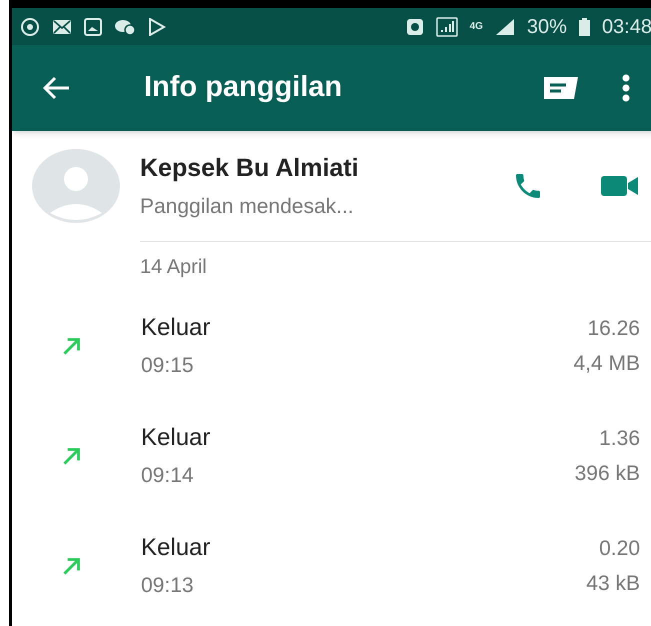  What do you see at coordinates (168, 366) in the screenshot?
I see `call-time: 09:15` at bounding box center [168, 366].